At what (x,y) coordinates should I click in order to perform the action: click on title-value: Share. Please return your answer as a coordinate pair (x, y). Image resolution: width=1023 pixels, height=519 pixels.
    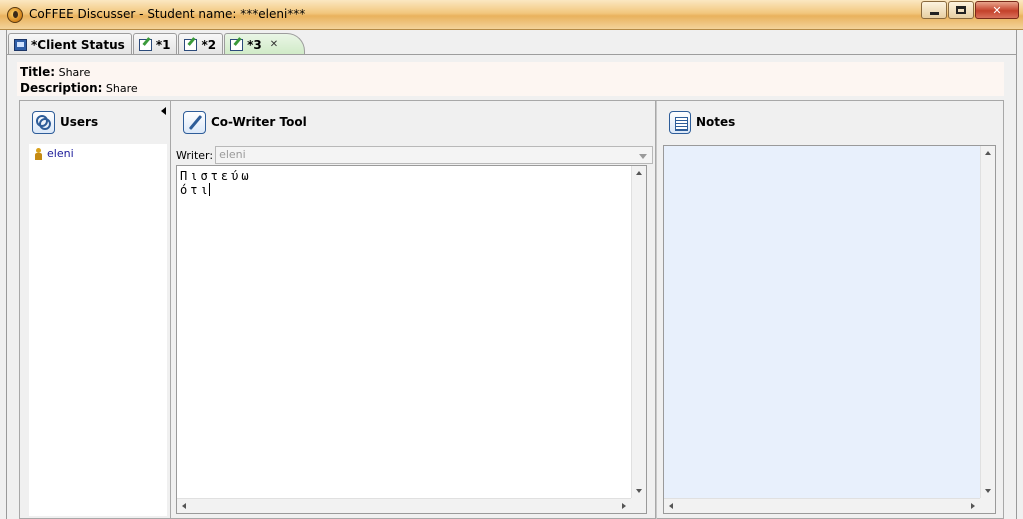
    Looking at the image, I should click on (74, 72).